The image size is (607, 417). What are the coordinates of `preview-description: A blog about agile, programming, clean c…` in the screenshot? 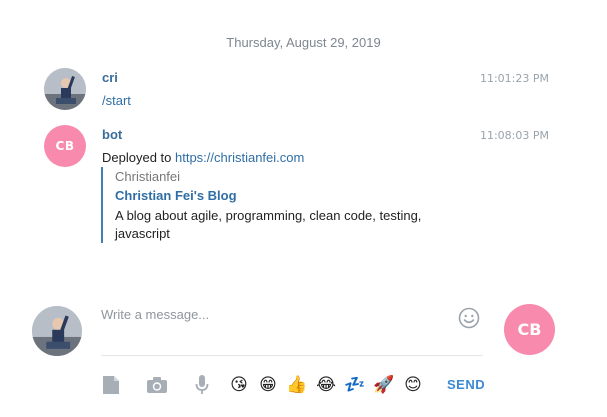 It's located at (268, 224).